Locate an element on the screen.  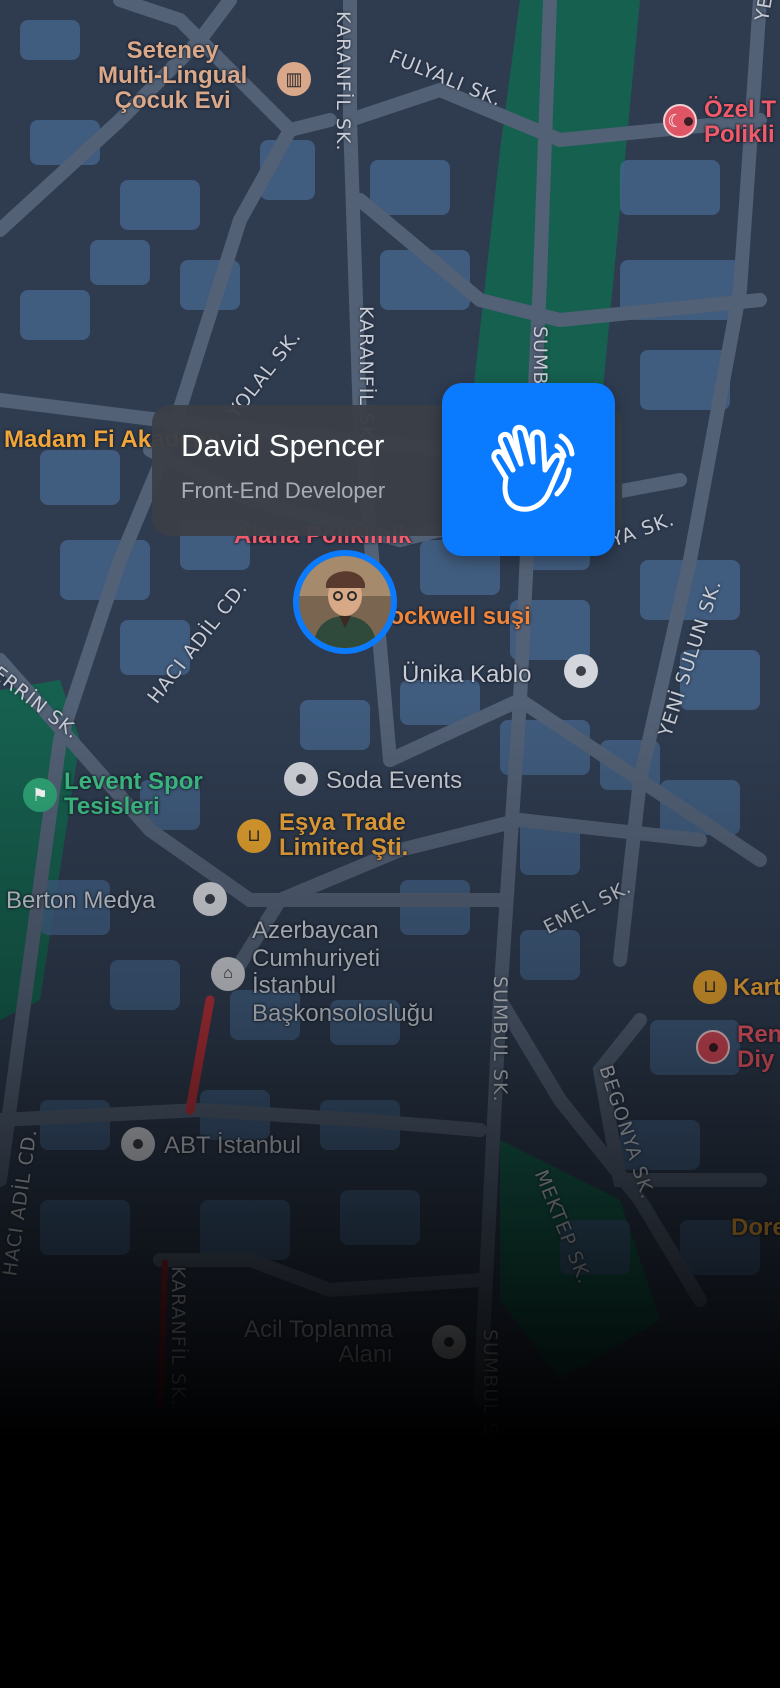
sport-icon: ⚑ is located at coordinates (40, 795).